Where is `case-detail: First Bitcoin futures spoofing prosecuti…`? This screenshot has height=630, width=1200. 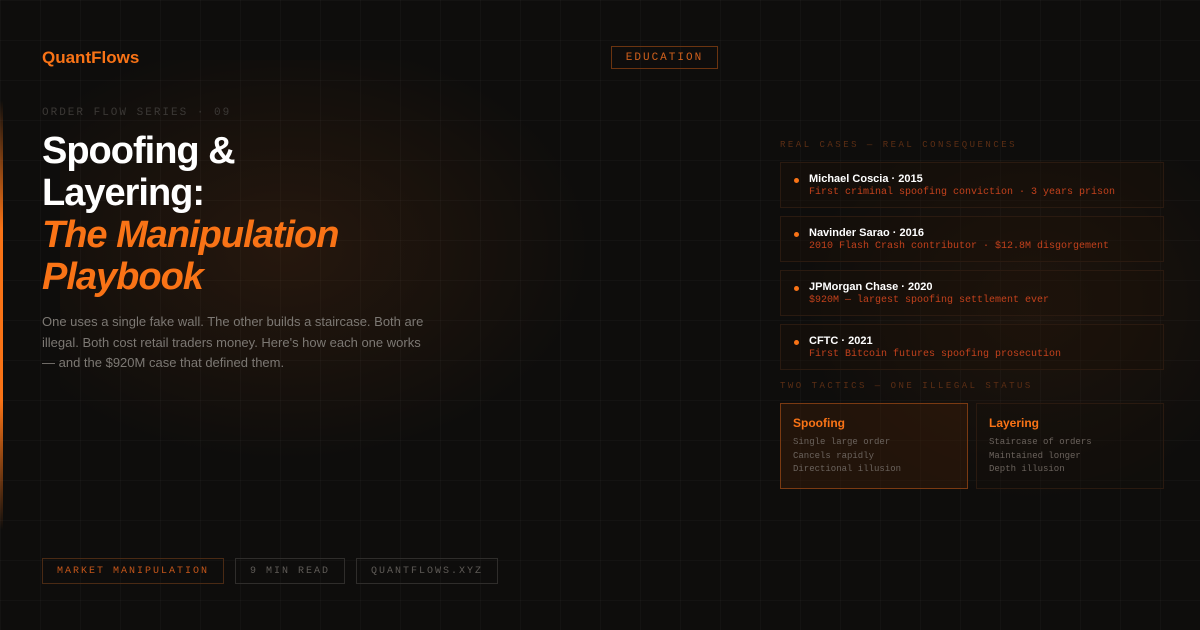 case-detail: First Bitcoin futures spoofing prosecuti… is located at coordinates (935, 354).